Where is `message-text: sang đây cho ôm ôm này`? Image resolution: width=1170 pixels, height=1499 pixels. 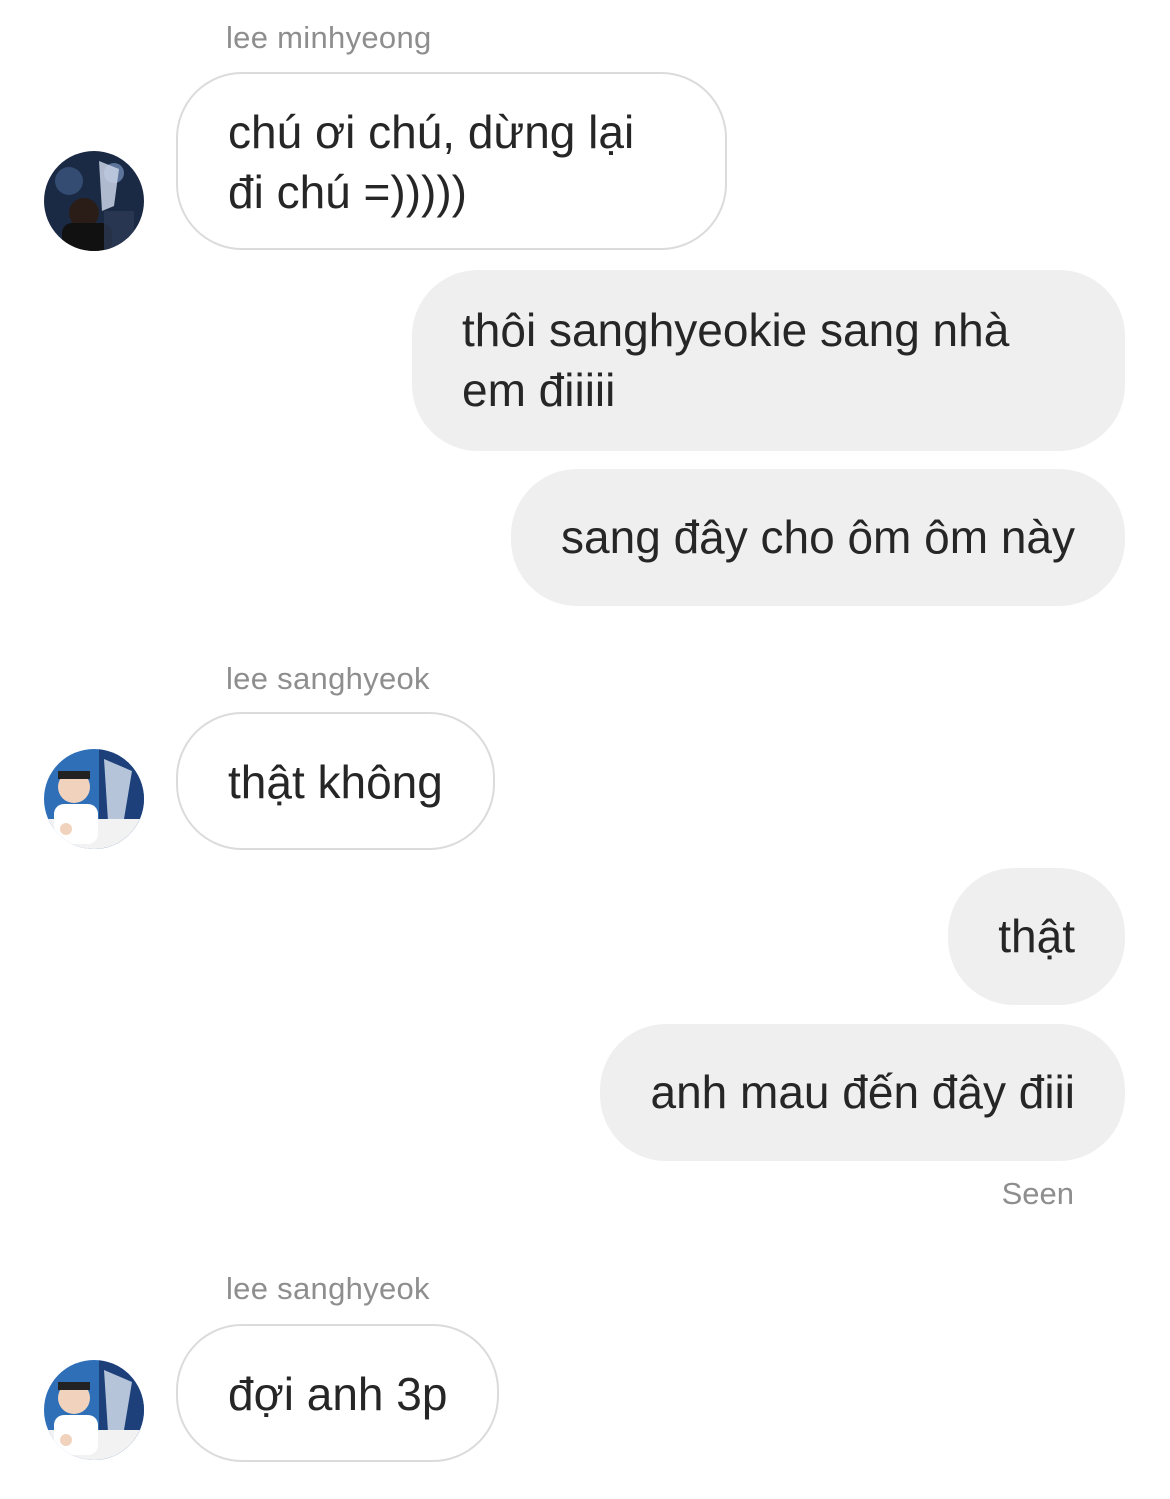 message-text: sang đây cho ôm ôm này is located at coordinates (818, 537).